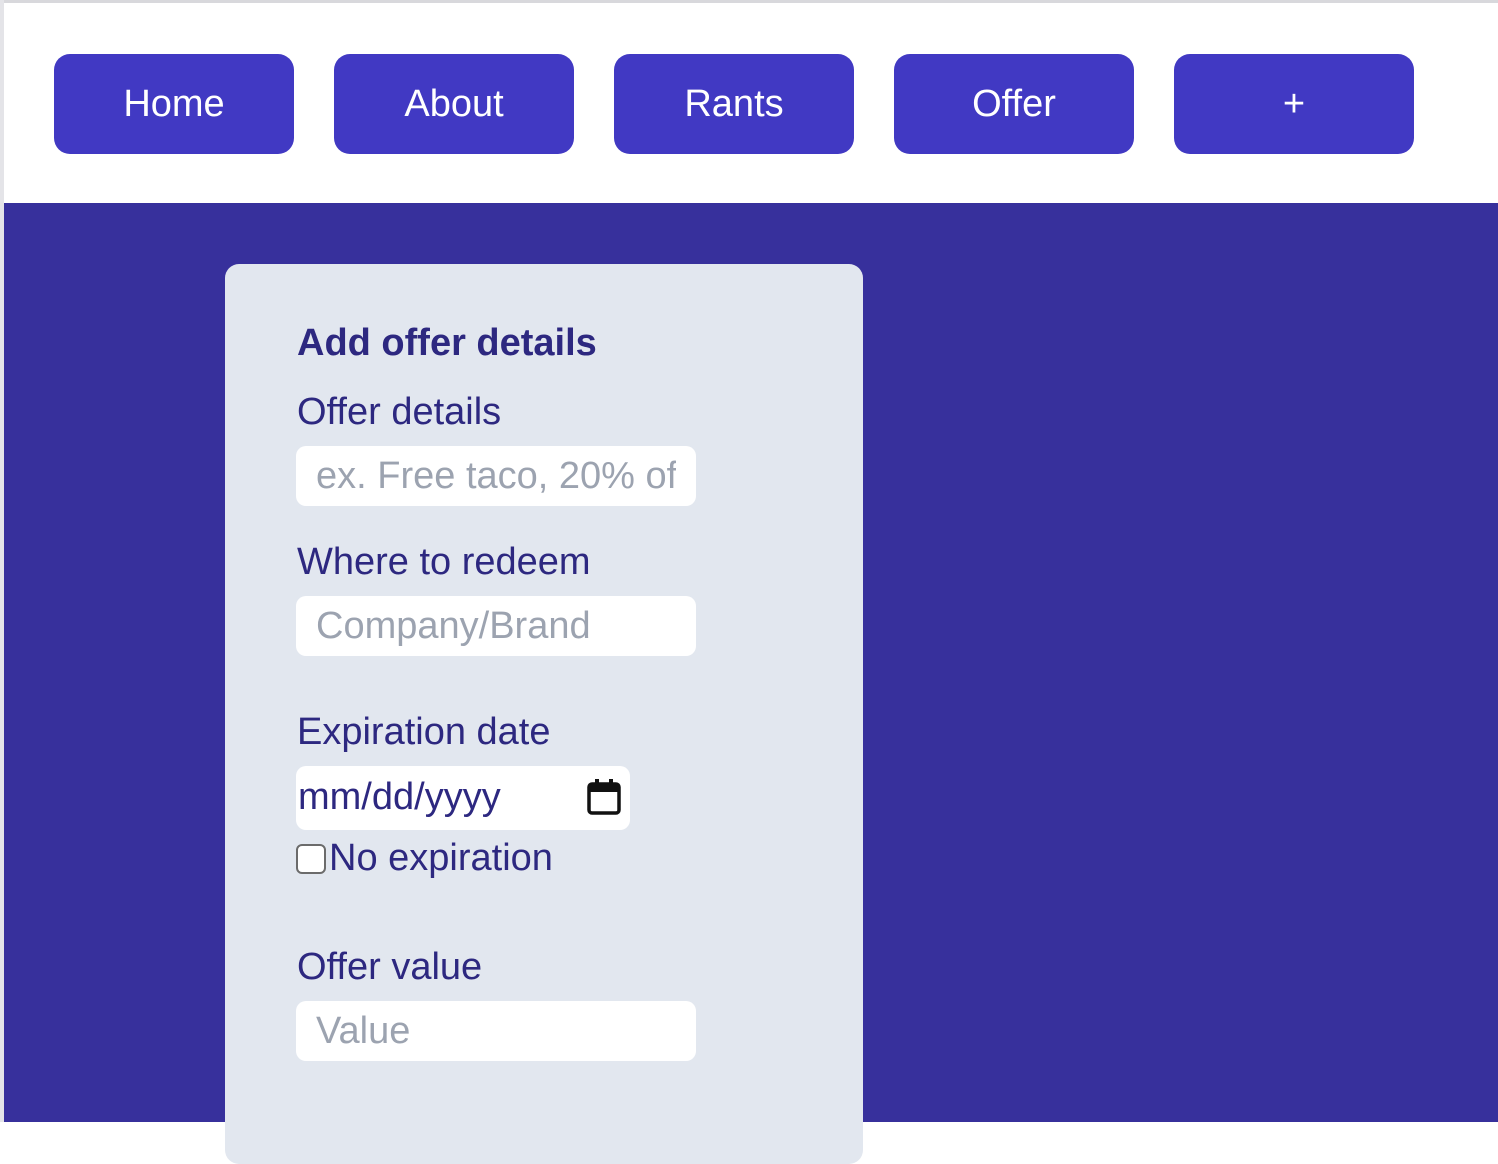 This screenshot has width=1498, height=1164. Describe the element at coordinates (1294, 104) in the screenshot. I see `nav-add-button: +` at that location.